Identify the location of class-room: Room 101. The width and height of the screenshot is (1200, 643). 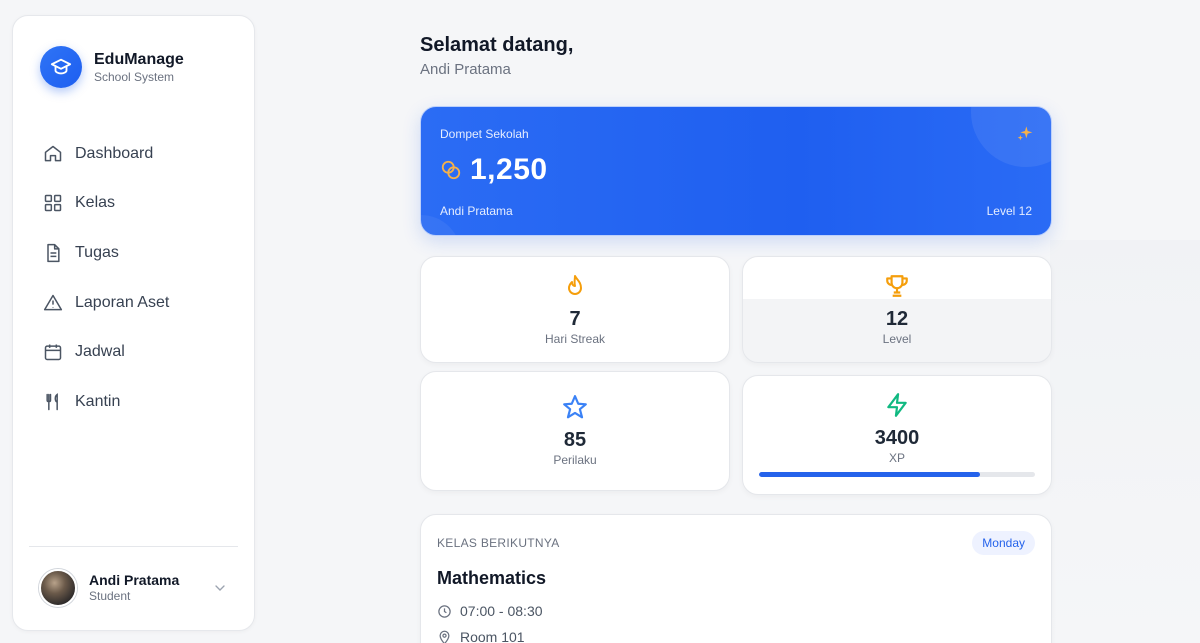
(492, 636).